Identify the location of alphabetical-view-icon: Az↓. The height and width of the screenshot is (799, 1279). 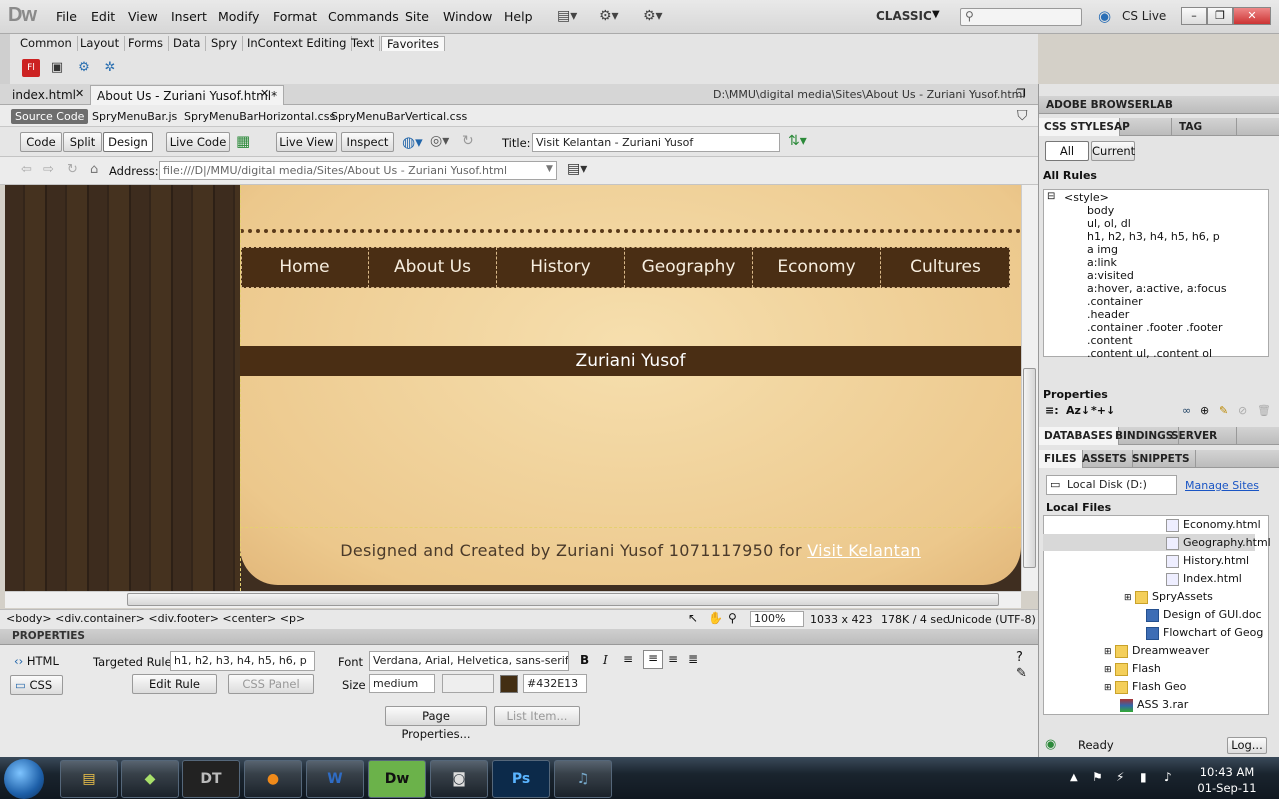
(1078, 410).